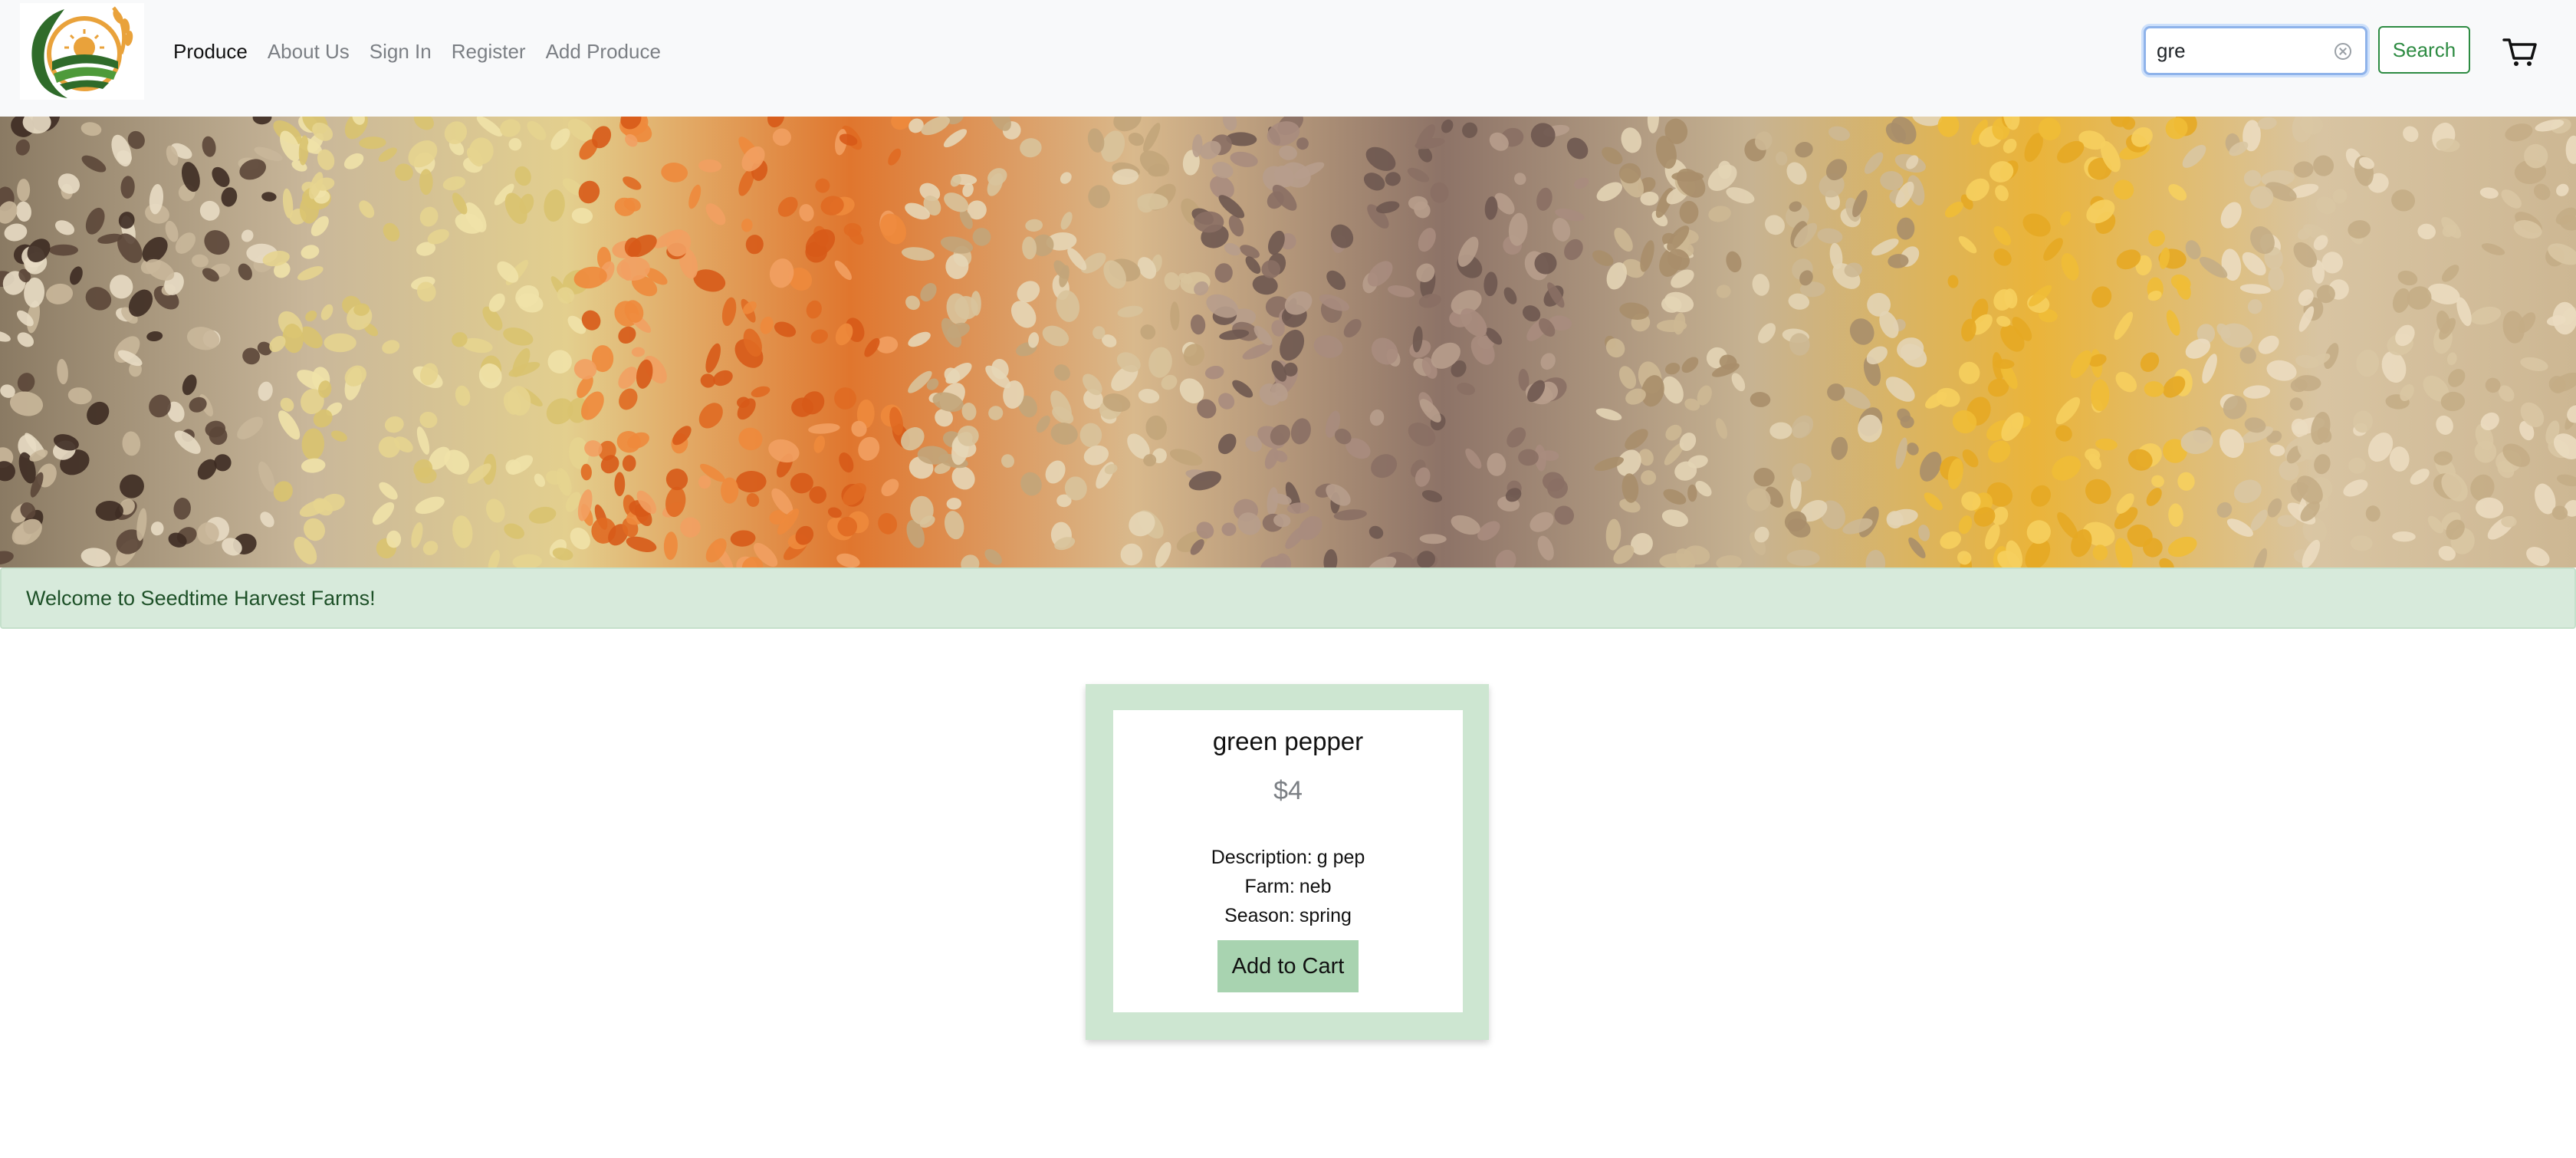 The image size is (2576, 1158). I want to click on nav-sign-in: Sign In, so click(401, 52).